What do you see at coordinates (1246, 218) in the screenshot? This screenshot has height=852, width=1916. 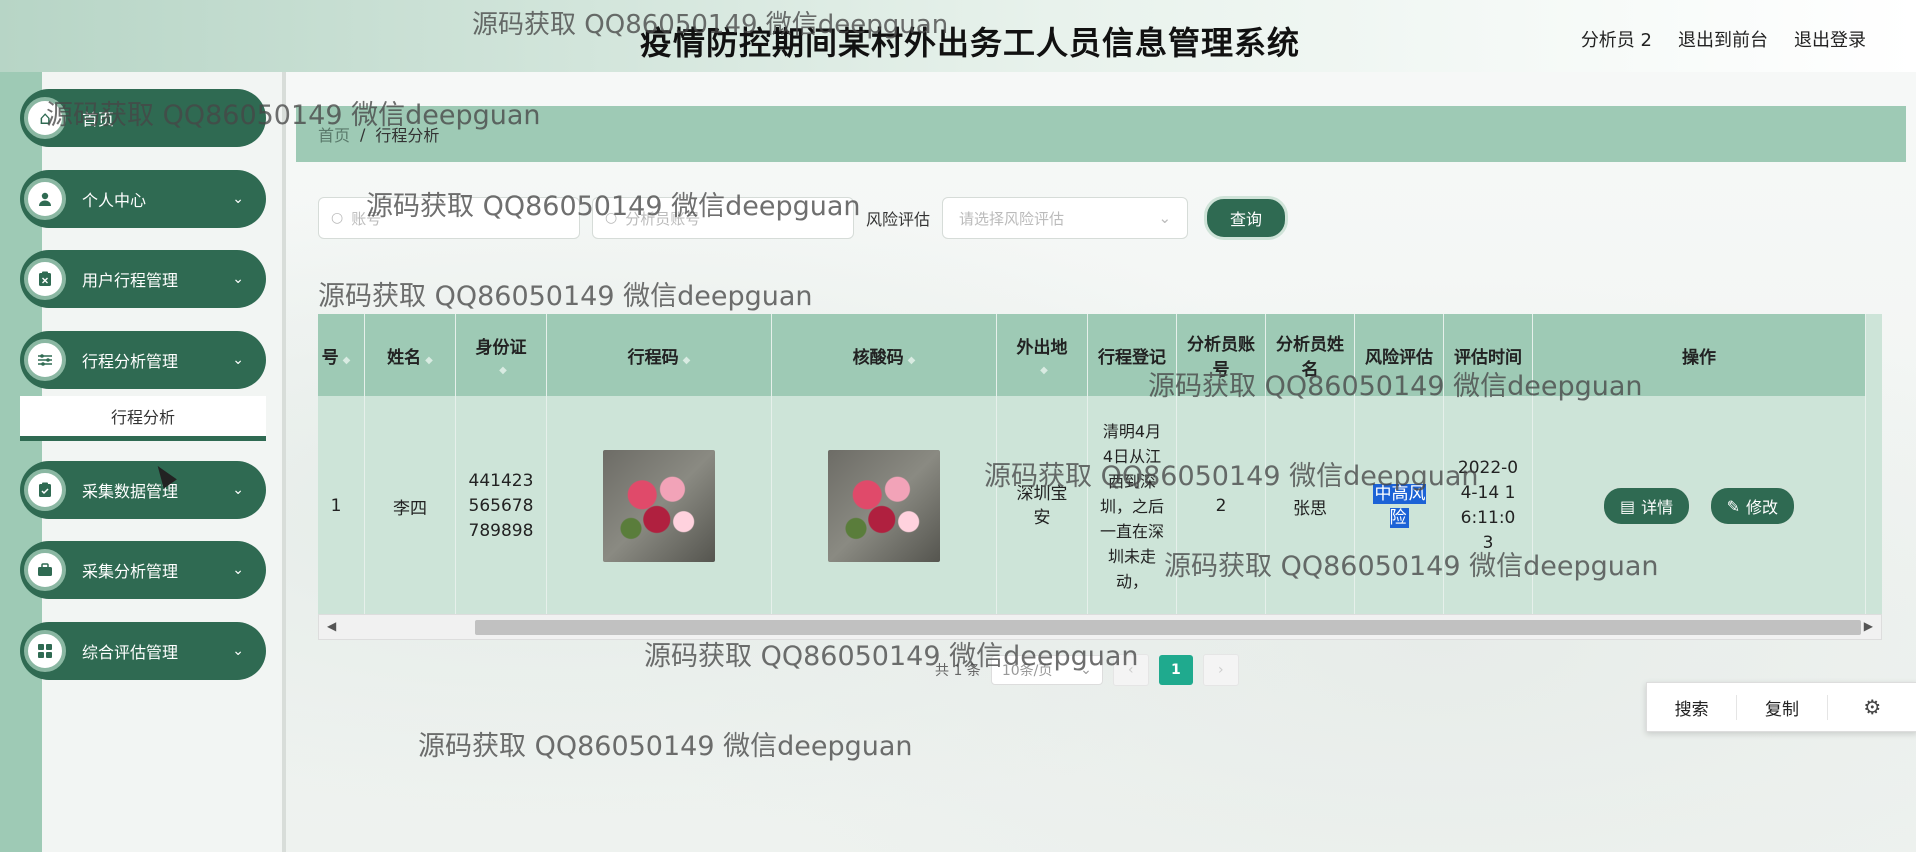 I see `query-button: 查询` at bounding box center [1246, 218].